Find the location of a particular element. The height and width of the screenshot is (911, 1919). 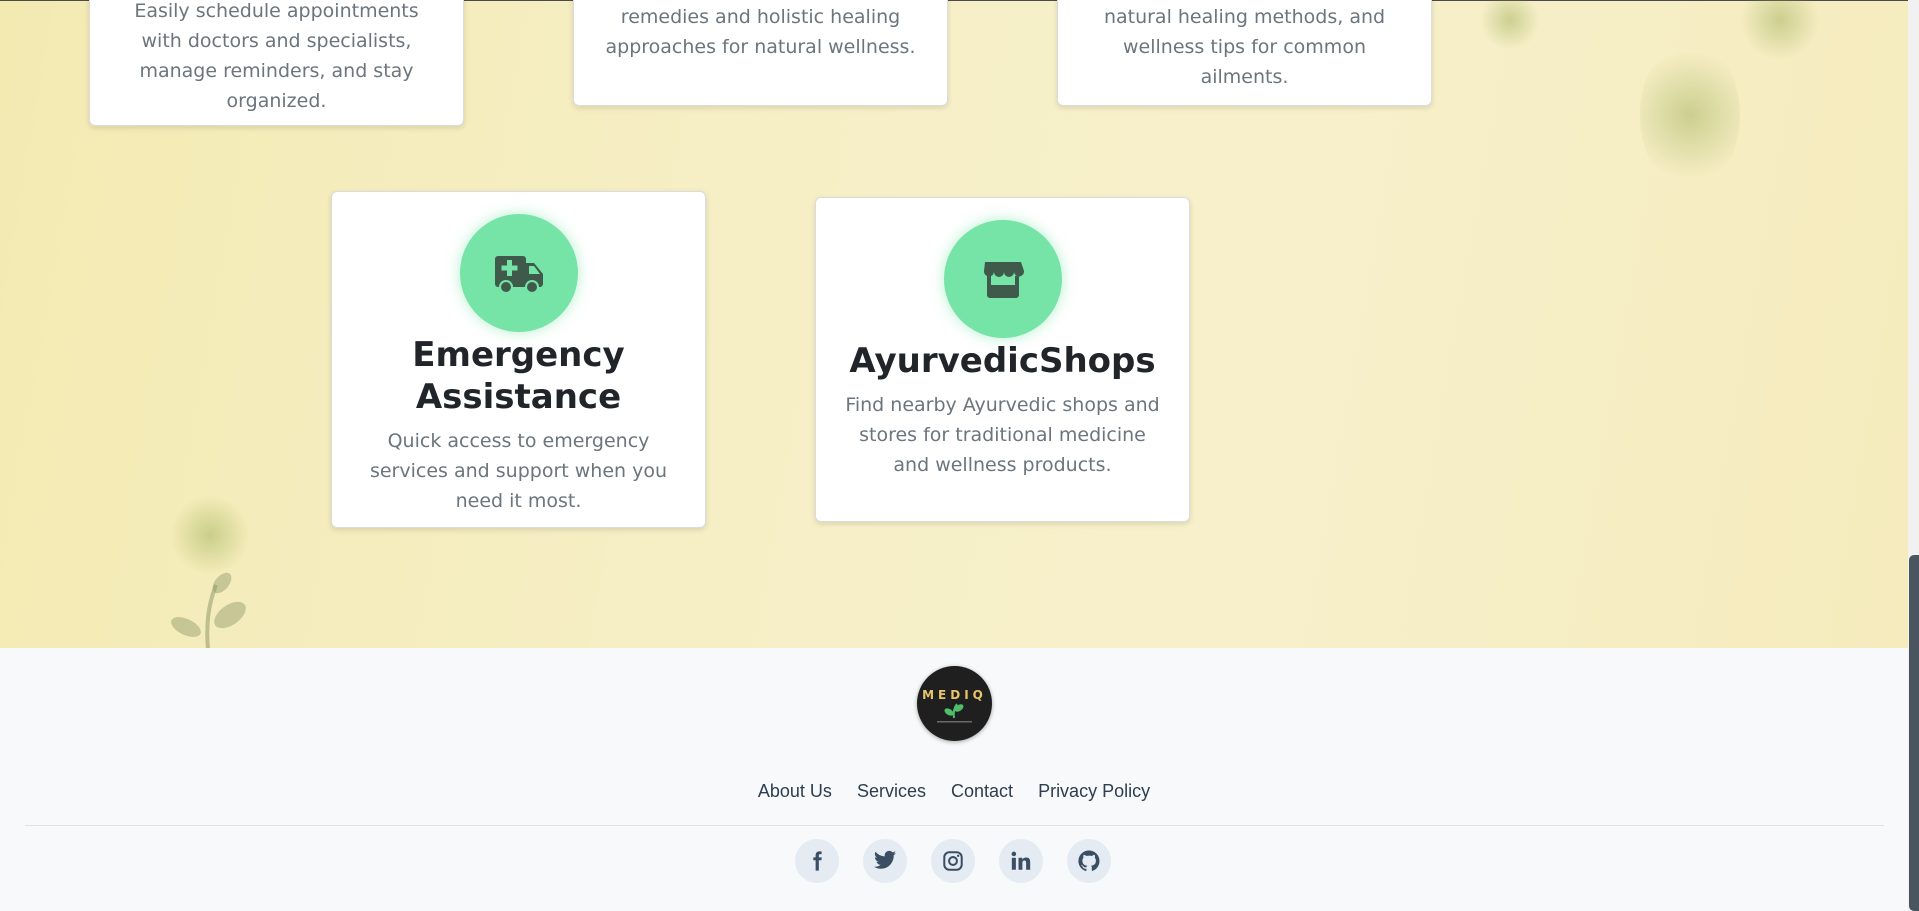

github-link is located at coordinates (1089, 861).